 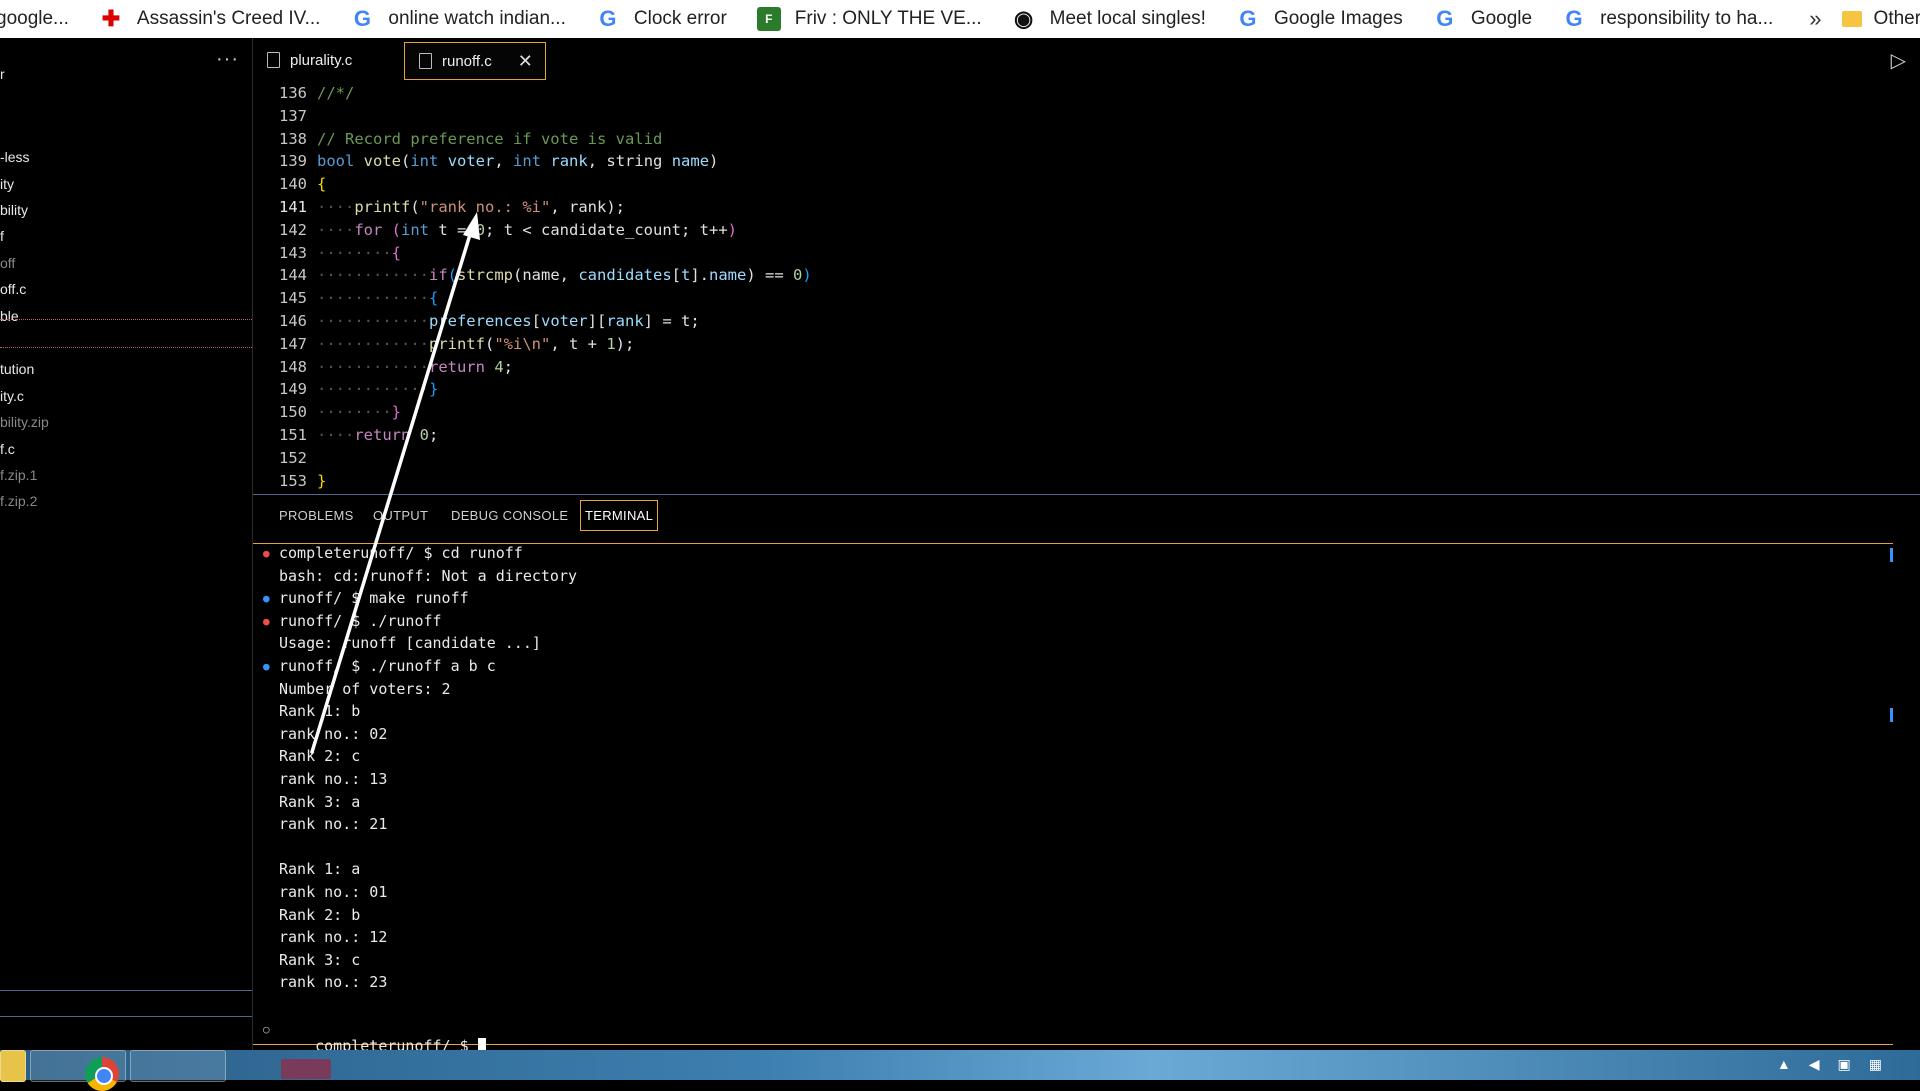 What do you see at coordinates (546, 275) in the screenshot?
I see `code-token: (name,` at bounding box center [546, 275].